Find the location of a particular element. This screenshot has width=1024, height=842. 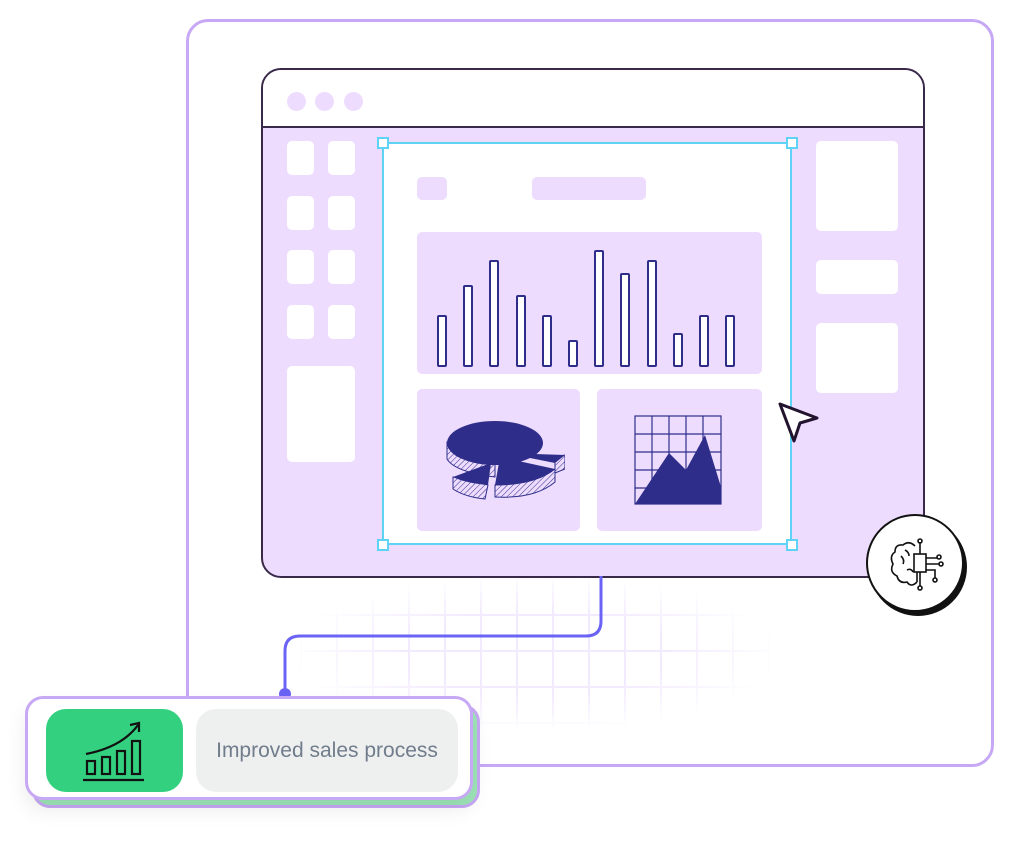

pie-chart-icon is located at coordinates (505, 460).